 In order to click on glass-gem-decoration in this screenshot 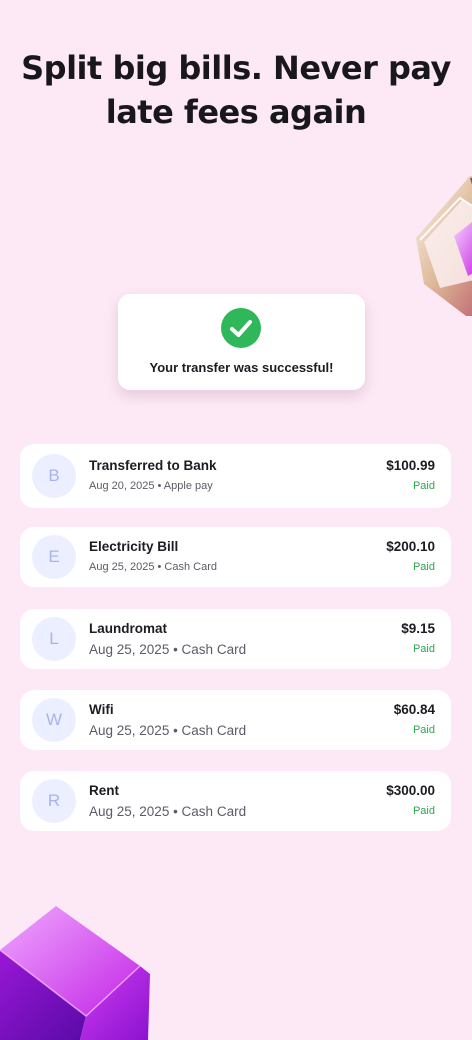, I will do `click(444, 246)`.